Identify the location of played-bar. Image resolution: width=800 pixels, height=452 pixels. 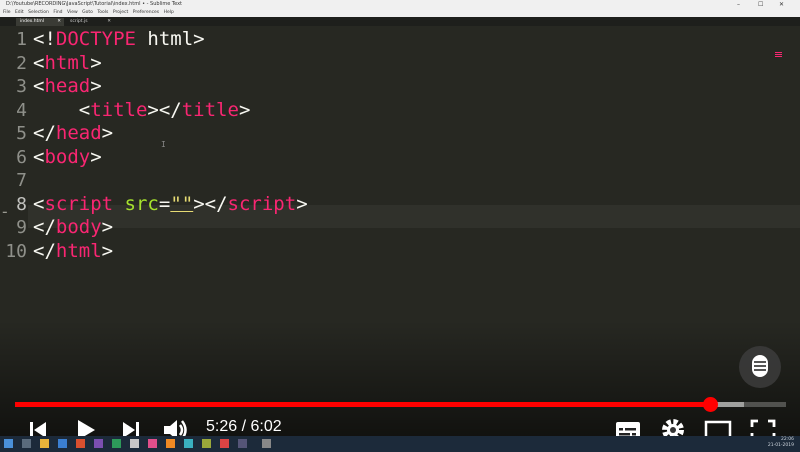
(363, 404).